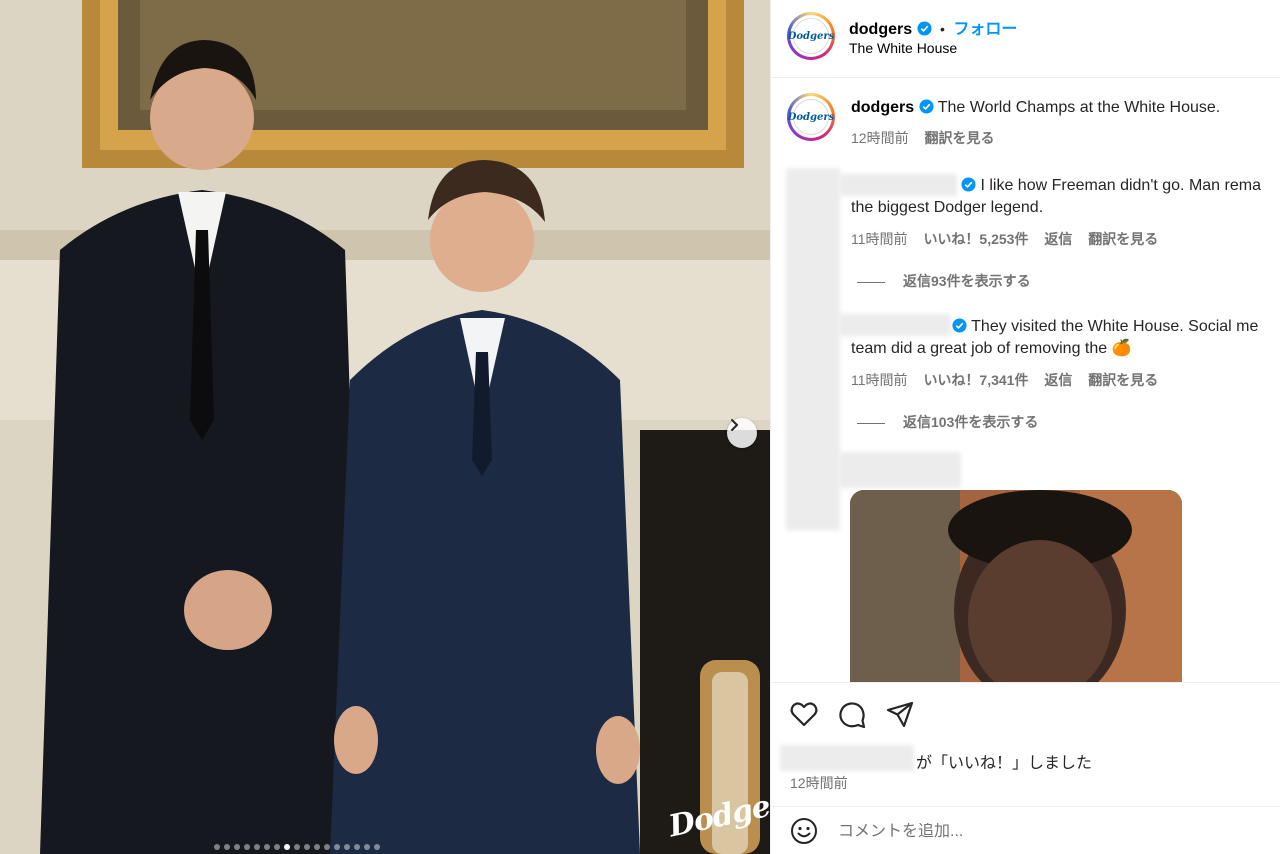 The width and height of the screenshot is (1280, 854). What do you see at coordinates (1004, 761) in the screenshot?
I see `liked-by-text: が「いいね！」しました` at bounding box center [1004, 761].